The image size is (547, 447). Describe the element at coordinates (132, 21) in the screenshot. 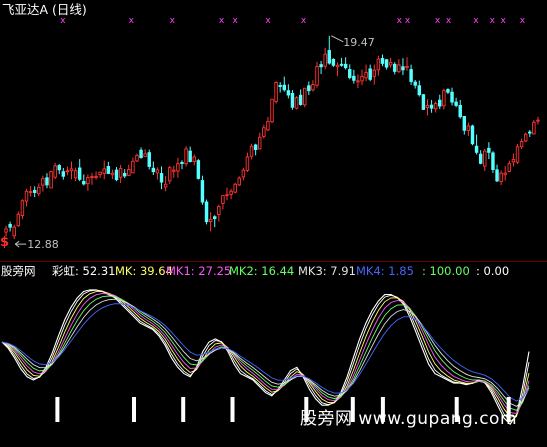

I see `signal-mark-1: x` at that location.